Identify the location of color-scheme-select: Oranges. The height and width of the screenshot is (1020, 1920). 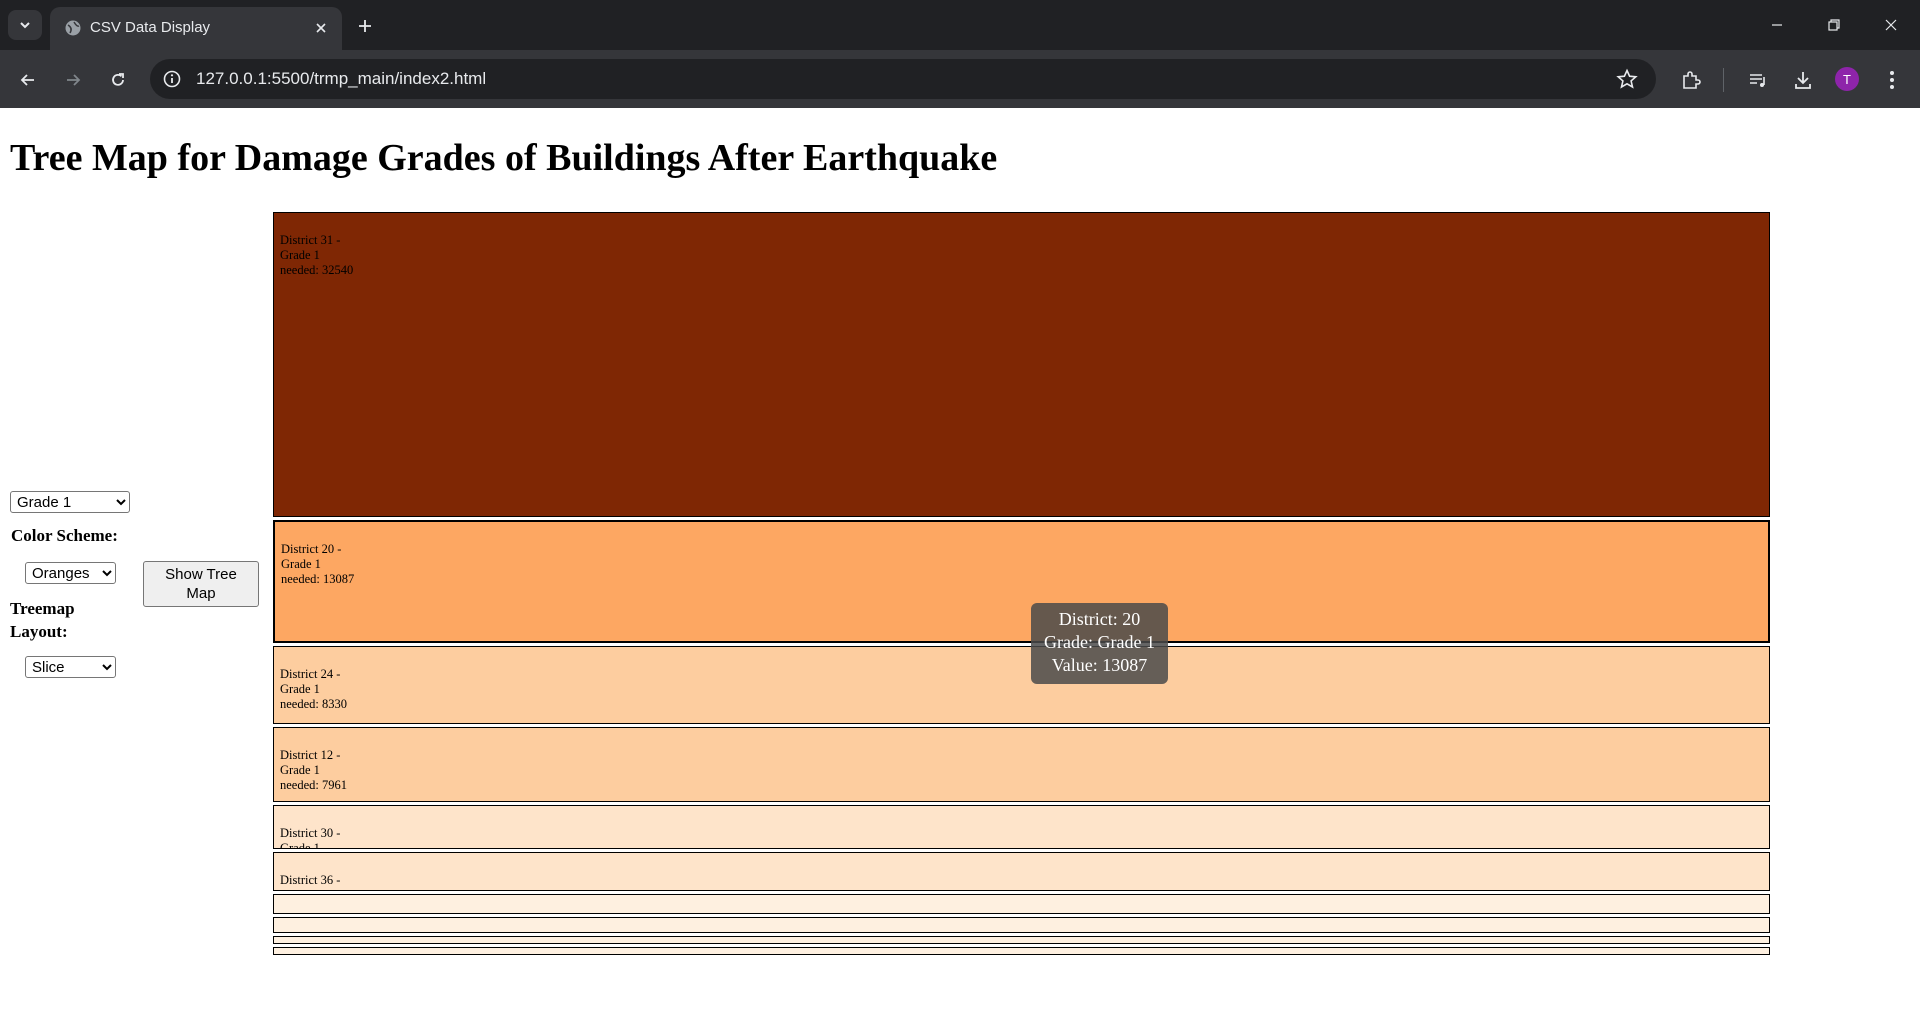
(70, 573).